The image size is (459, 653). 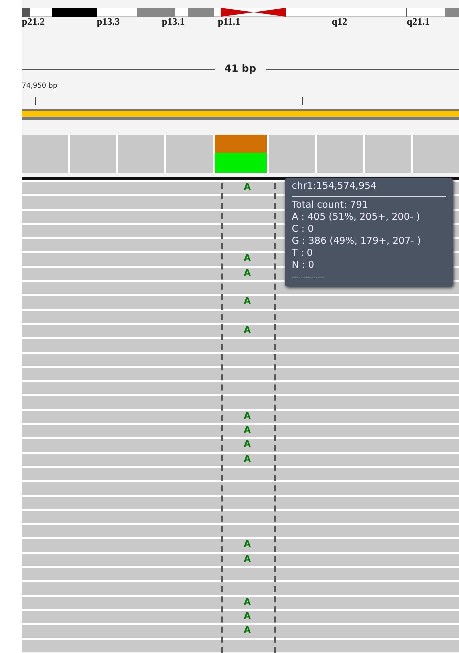 What do you see at coordinates (174, 23) in the screenshot?
I see `band-label: p13.1` at bounding box center [174, 23].